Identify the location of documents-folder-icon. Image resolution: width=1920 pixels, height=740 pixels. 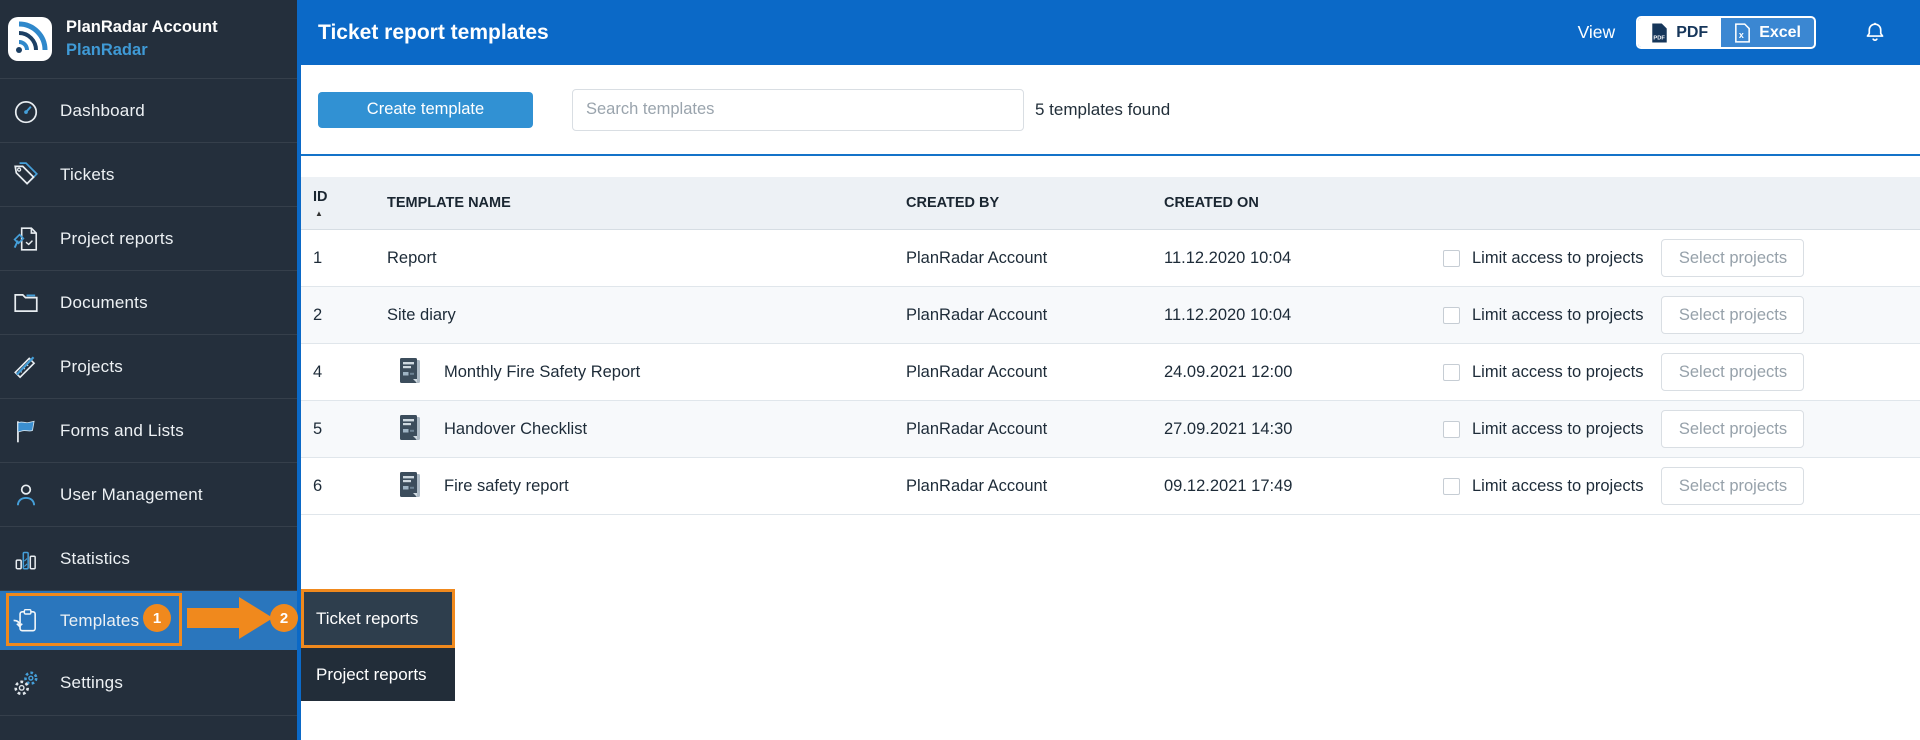
(26, 303).